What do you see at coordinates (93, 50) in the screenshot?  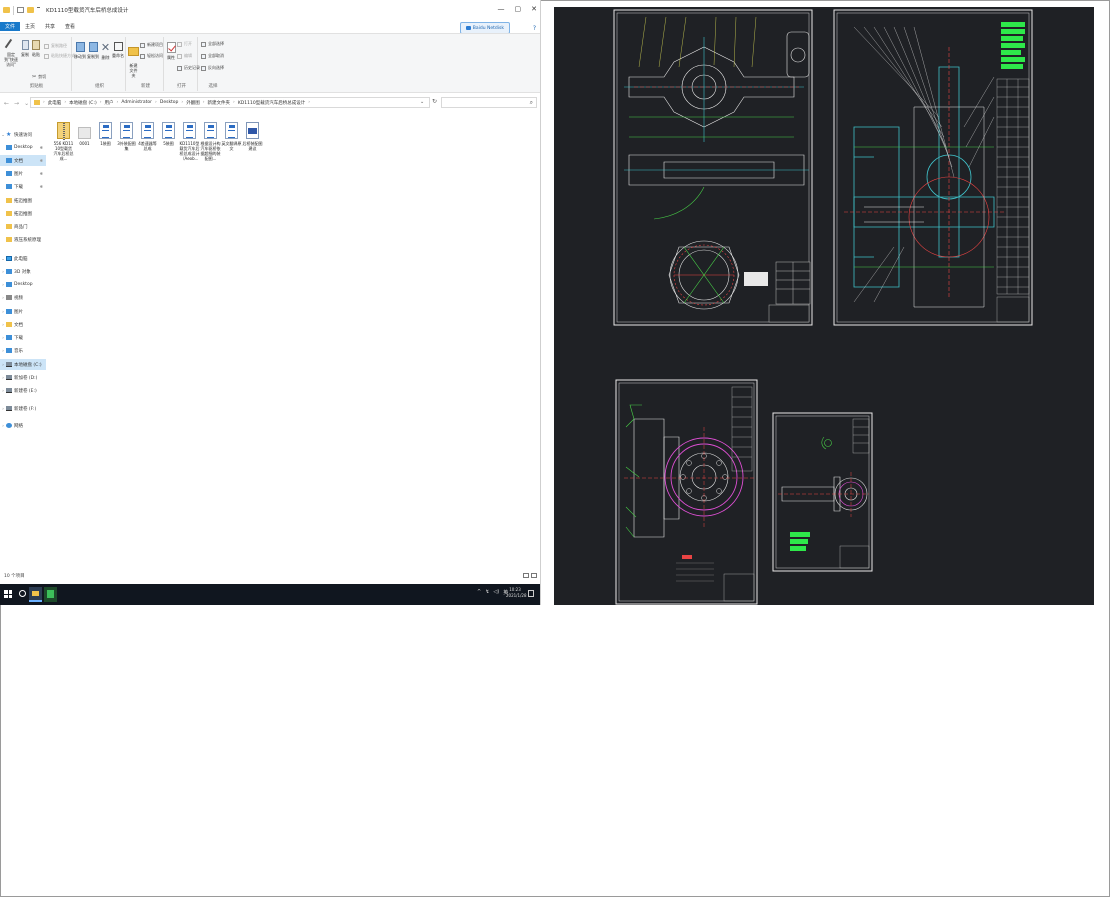 I see `copy-to-button: 复制到` at bounding box center [93, 50].